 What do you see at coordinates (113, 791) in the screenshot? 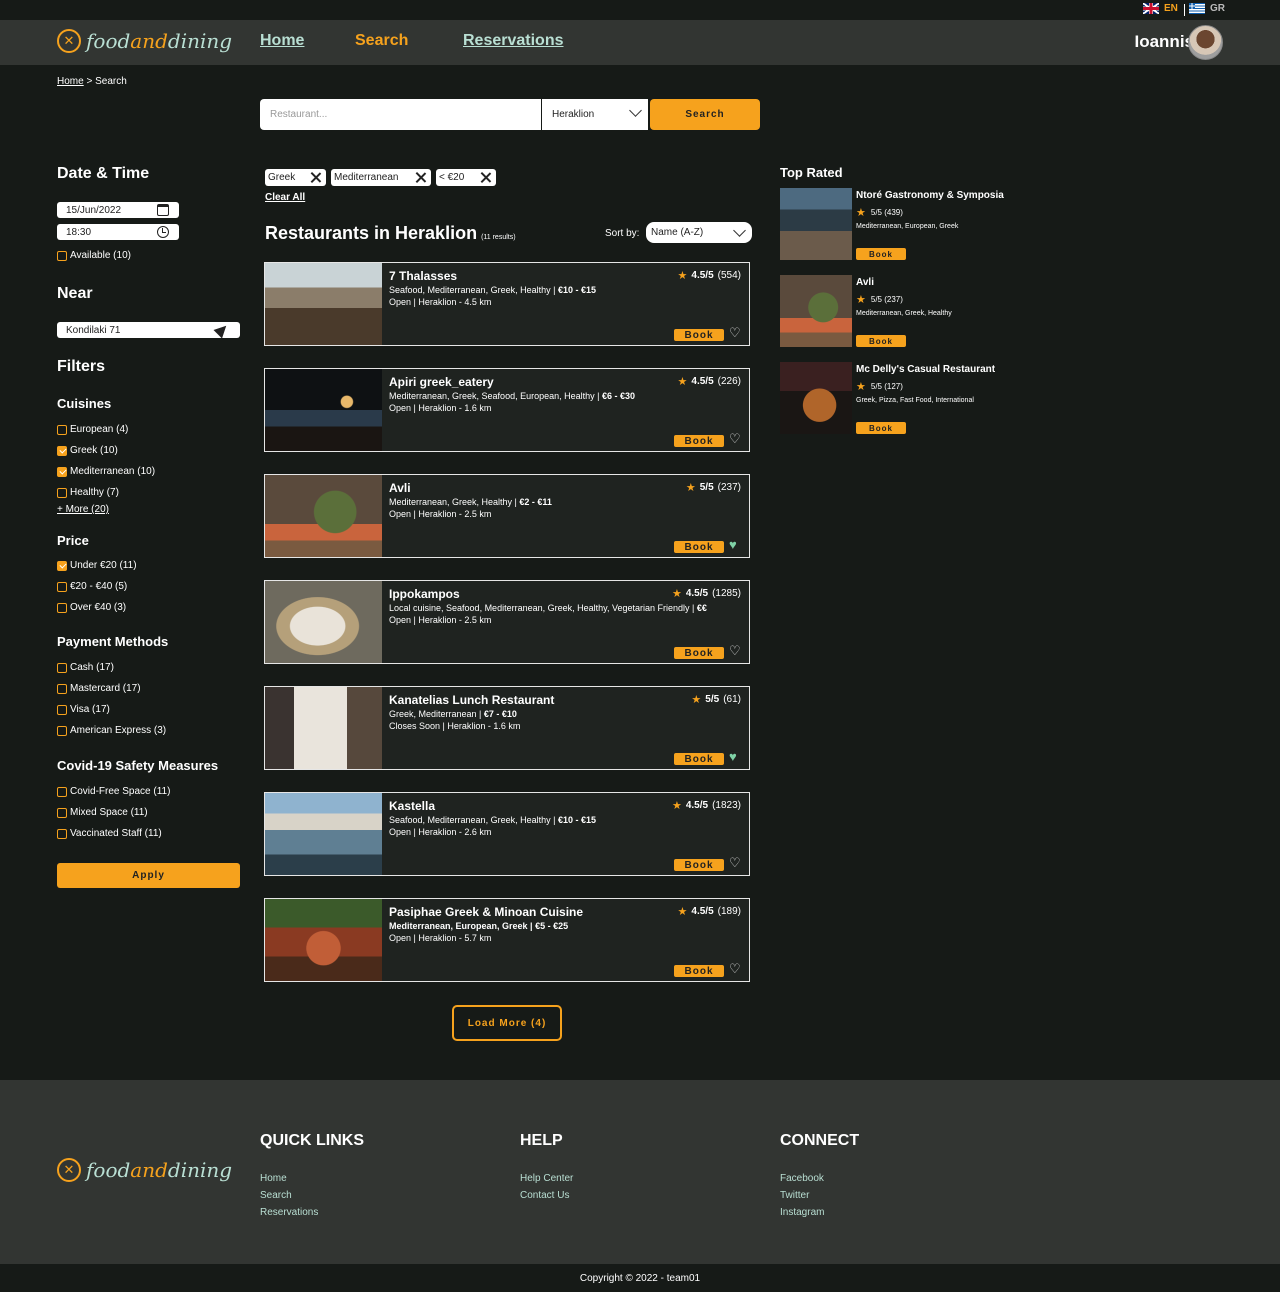
I see `covid-free-space: Covid-Free Space (11)` at bounding box center [113, 791].